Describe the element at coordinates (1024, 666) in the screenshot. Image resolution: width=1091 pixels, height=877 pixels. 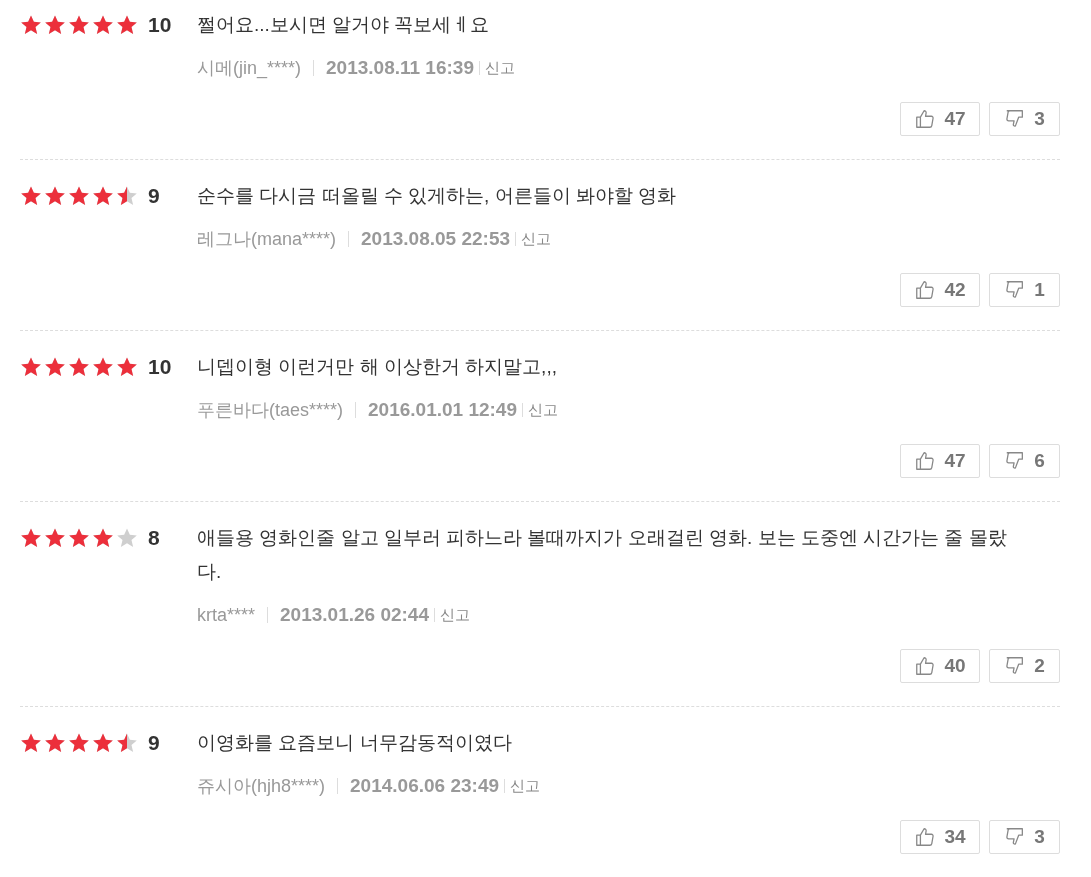
I see `dislike-button: 2` at that location.